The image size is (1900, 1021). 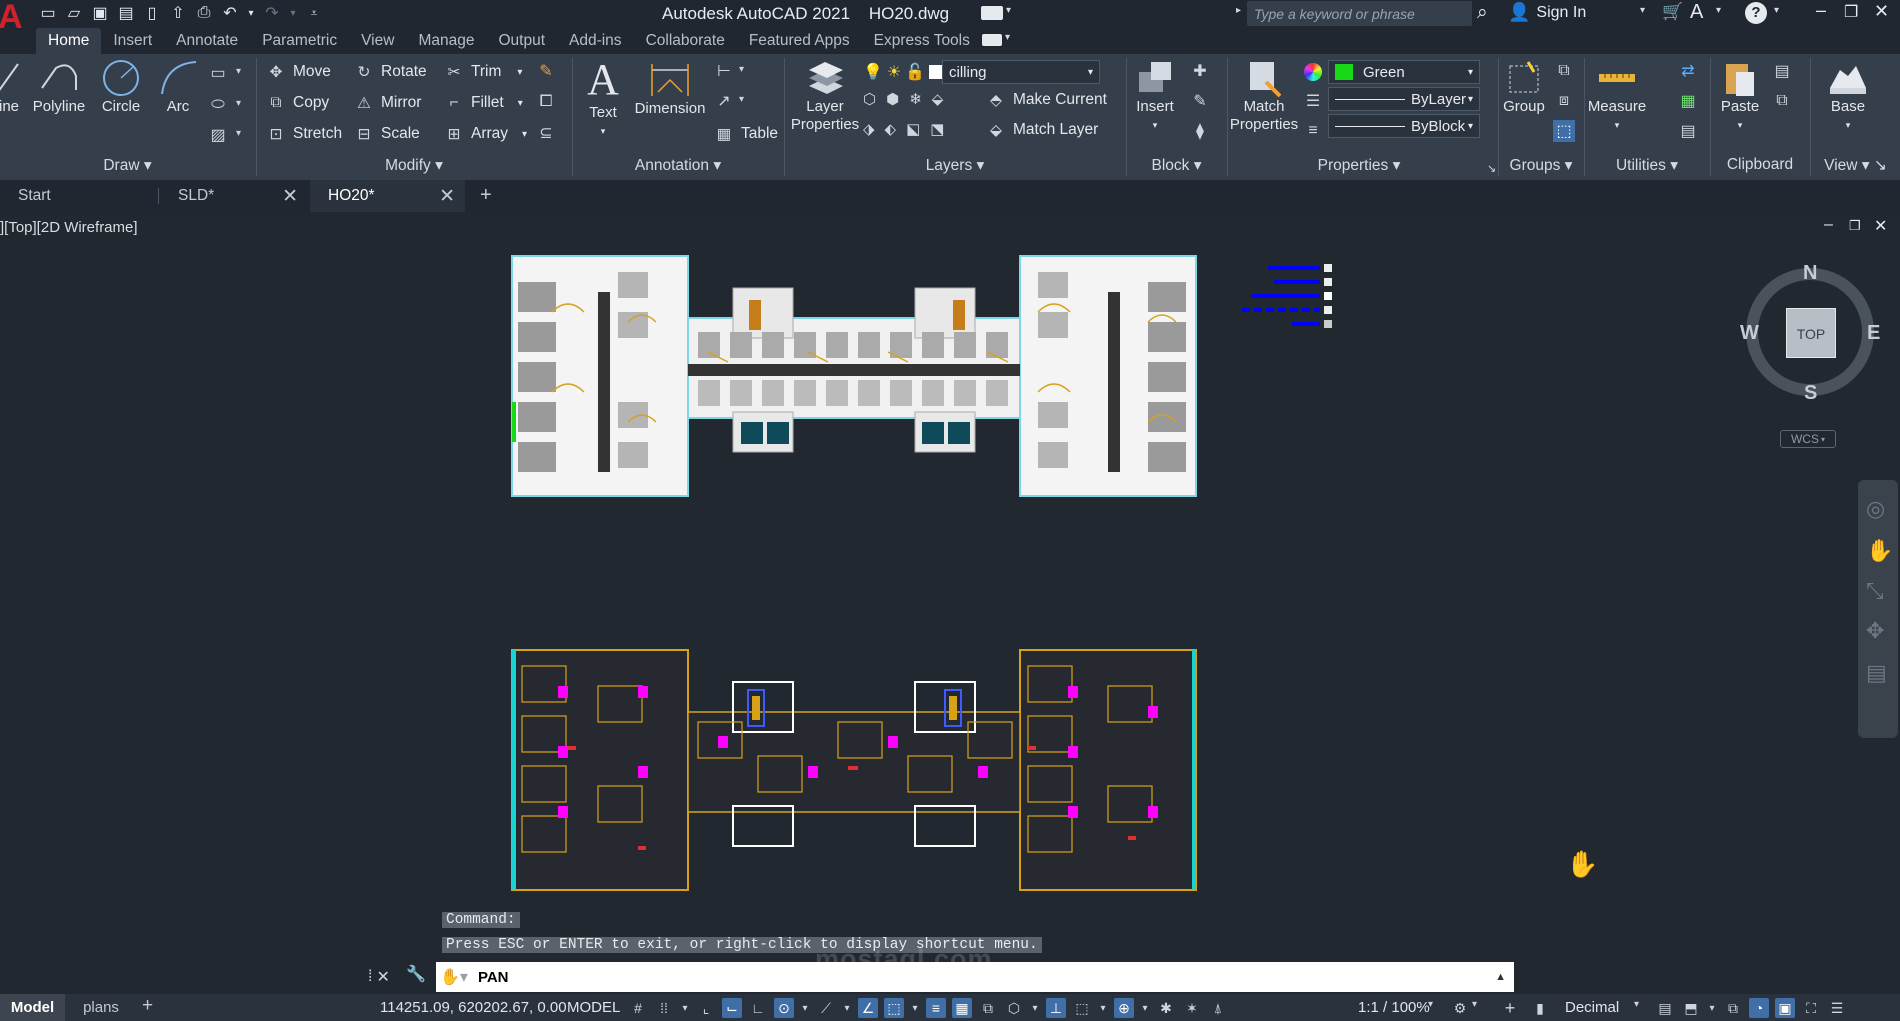 What do you see at coordinates (100, 13) in the screenshot?
I see `save-icon: ▣` at bounding box center [100, 13].